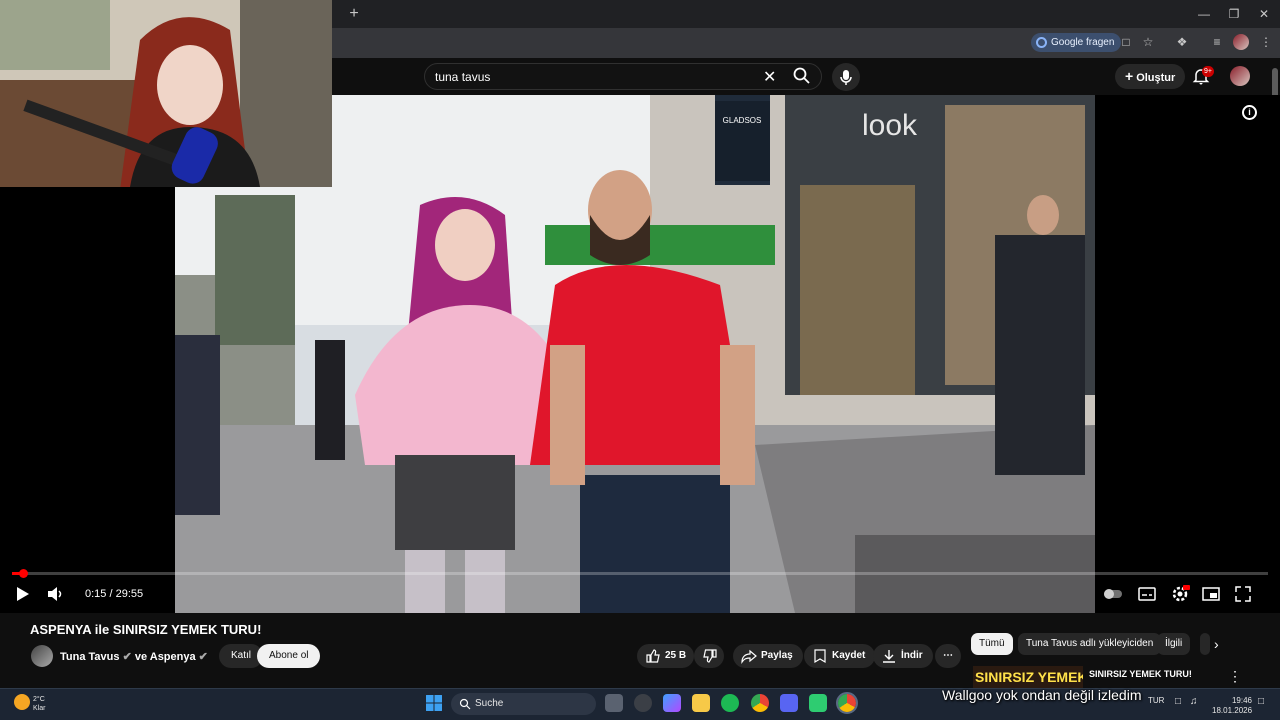 Image resolution: width=1280 pixels, height=720 pixels. What do you see at coordinates (42, 656) in the screenshot?
I see `channel-avatar` at bounding box center [42, 656].